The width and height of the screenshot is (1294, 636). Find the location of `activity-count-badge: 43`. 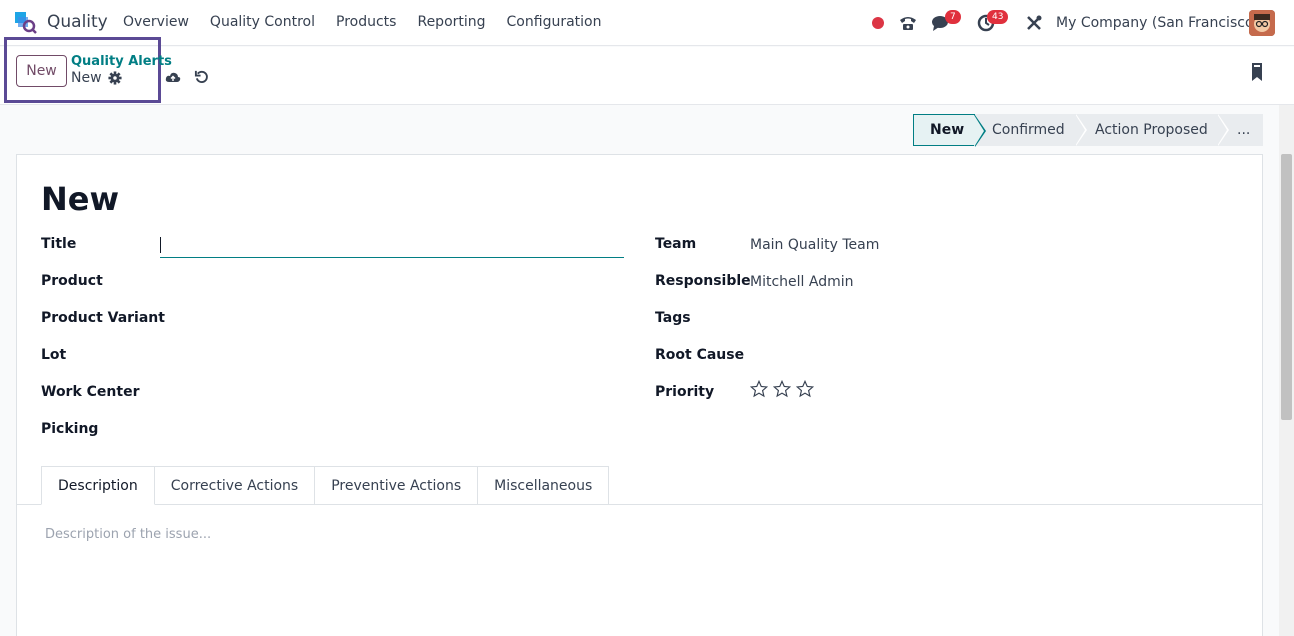

activity-count-badge: 43 is located at coordinates (998, 17).